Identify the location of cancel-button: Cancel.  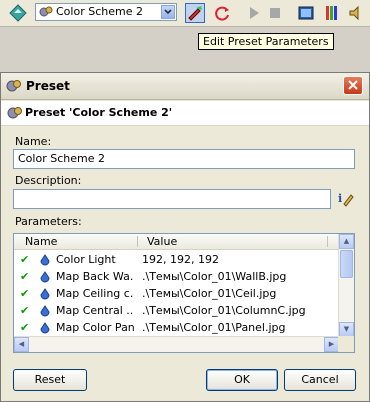
(320, 380).